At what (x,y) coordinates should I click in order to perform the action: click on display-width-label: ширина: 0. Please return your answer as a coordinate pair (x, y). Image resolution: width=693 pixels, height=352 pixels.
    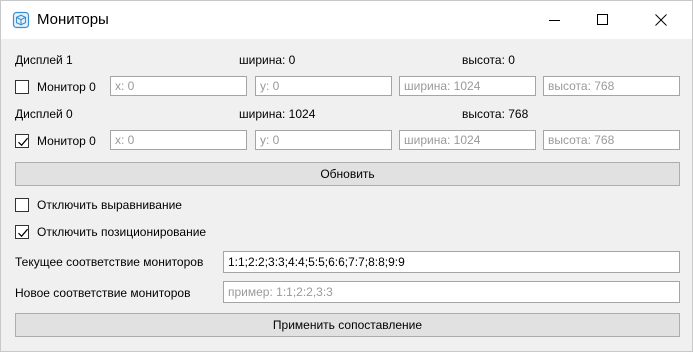
    Looking at the image, I should click on (267, 60).